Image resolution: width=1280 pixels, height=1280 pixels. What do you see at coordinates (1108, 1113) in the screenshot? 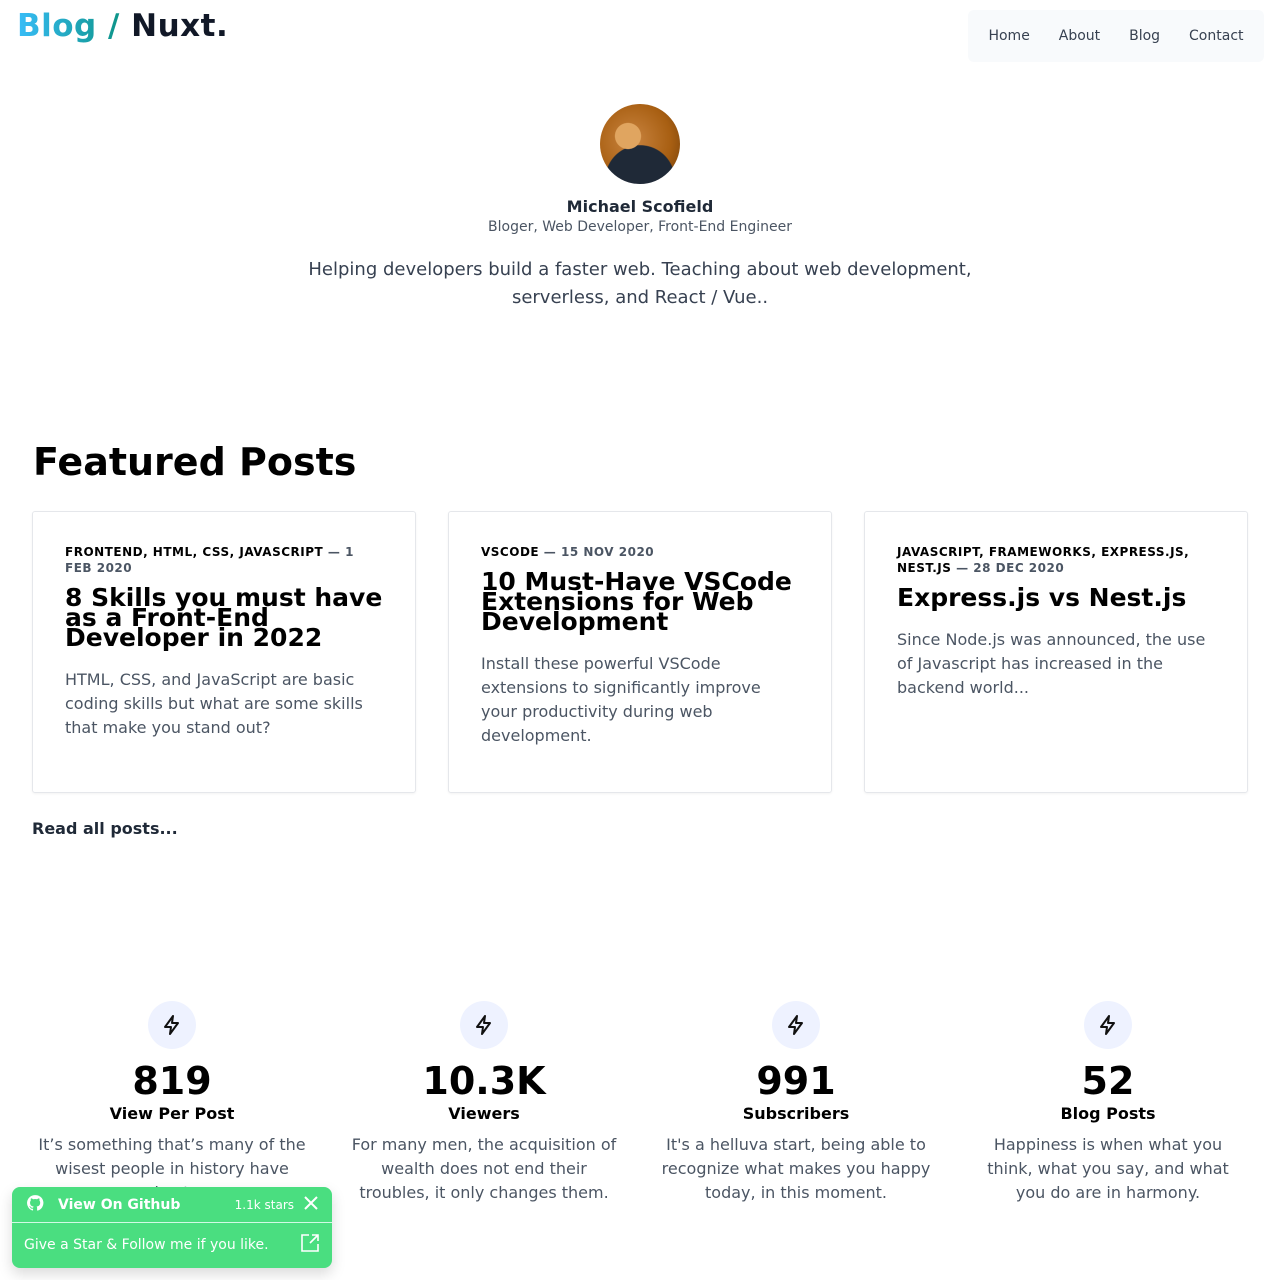
I see `stat-label: Blog Posts` at bounding box center [1108, 1113].